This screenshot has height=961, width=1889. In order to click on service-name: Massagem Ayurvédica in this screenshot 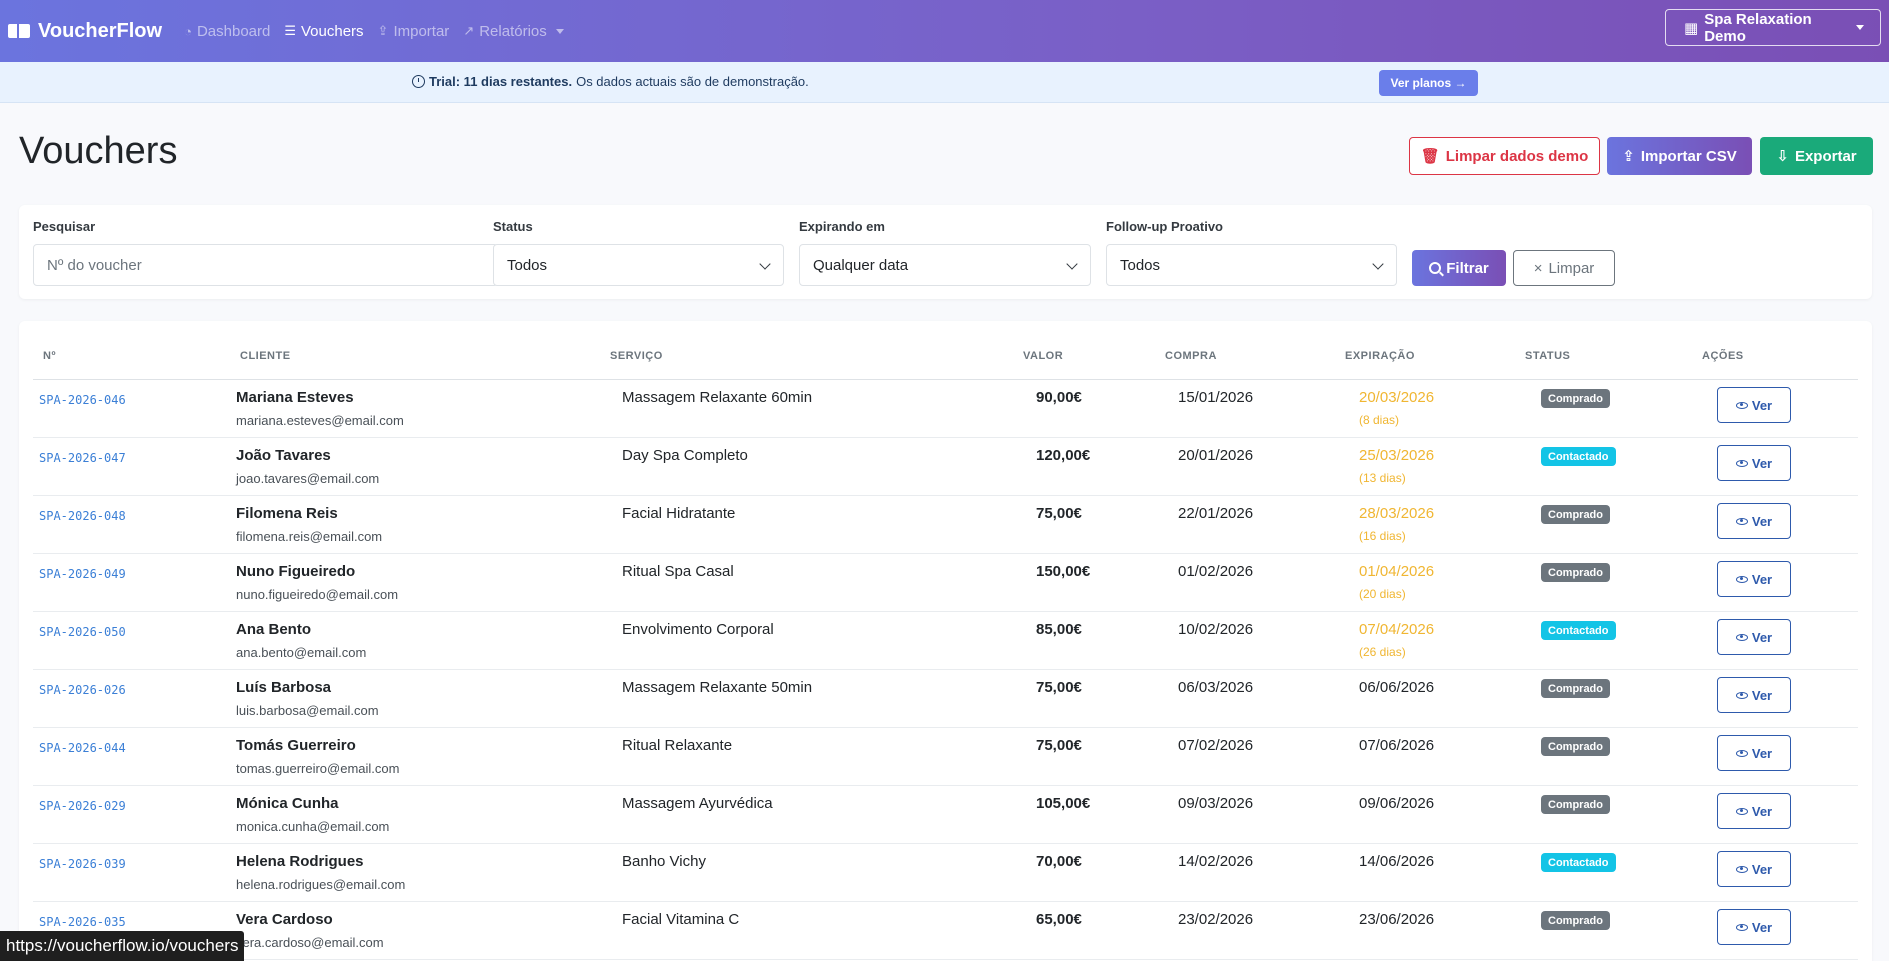, I will do `click(697, 803)`.